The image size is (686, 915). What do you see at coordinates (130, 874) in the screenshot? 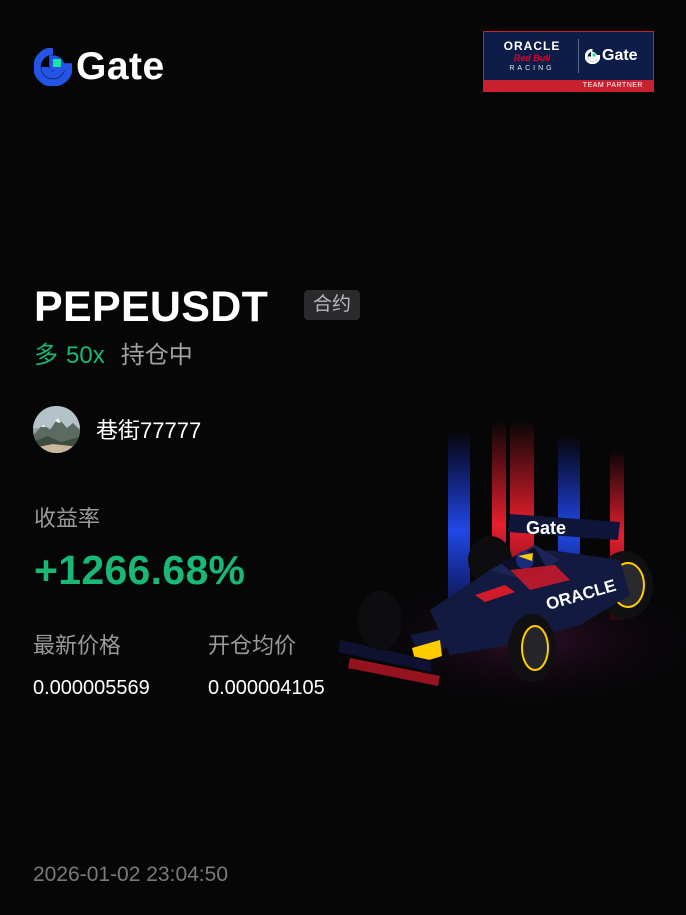
I see `timestamp: 2026-01-02 23:04:50` at bounding box center [130, 874].